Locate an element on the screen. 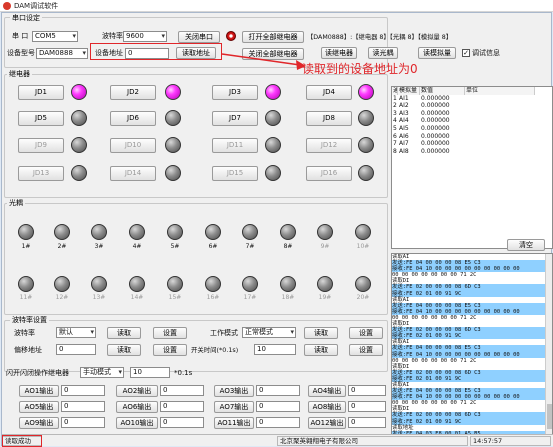 The height and width of the screenshot is (447, 553). ao8-output-button: AO8输出 is located at coordinates (327, 407).